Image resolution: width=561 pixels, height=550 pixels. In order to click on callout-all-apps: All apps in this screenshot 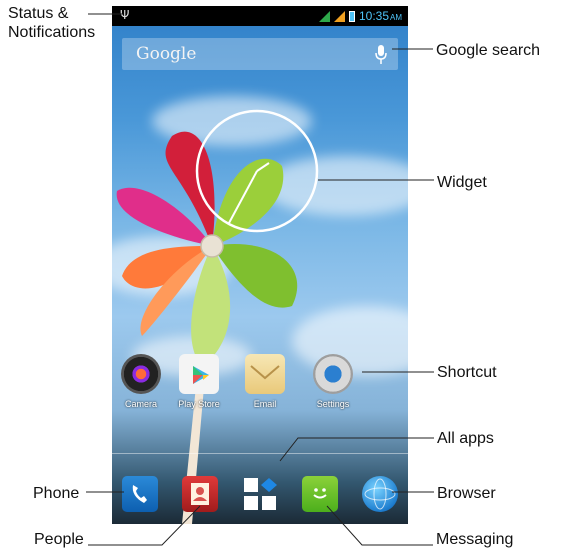, I will do `click(465, 438)`.